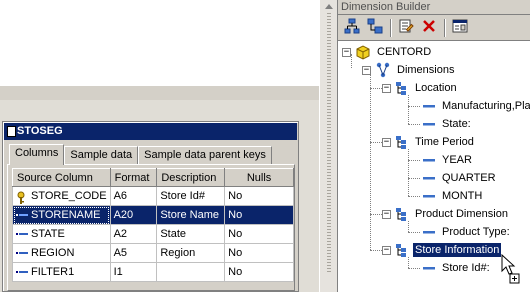 The height and width of the screenshot is (292, 530). I want to click on key-icon, so click(22, 198).